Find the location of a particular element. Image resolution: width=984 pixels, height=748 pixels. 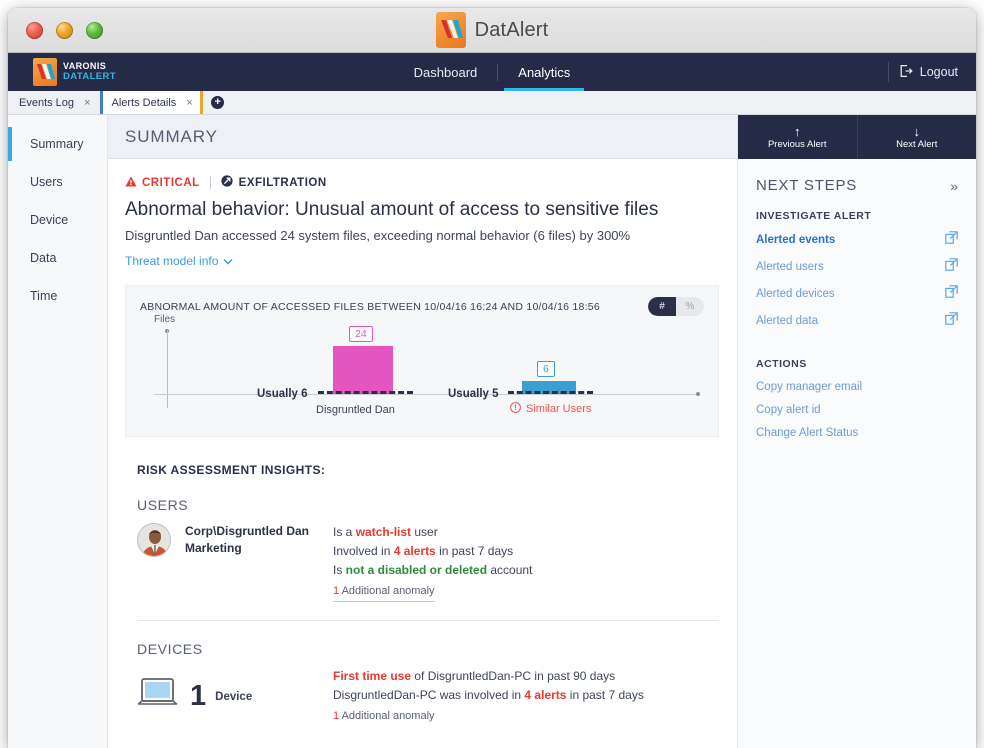

previous-alert-button: ↑ Previous Alert is located at coordinates (797, 137).